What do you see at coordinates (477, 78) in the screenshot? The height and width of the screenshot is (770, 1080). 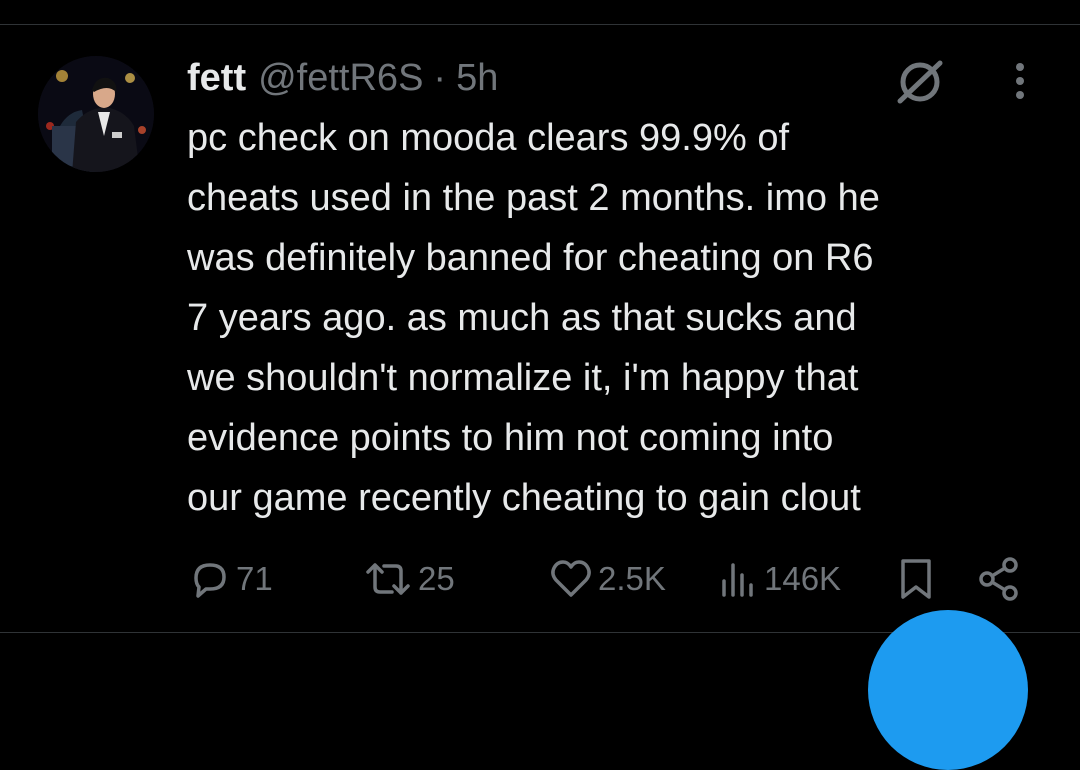 I see `timestamp: 5h` at bounding box center [477, 78].